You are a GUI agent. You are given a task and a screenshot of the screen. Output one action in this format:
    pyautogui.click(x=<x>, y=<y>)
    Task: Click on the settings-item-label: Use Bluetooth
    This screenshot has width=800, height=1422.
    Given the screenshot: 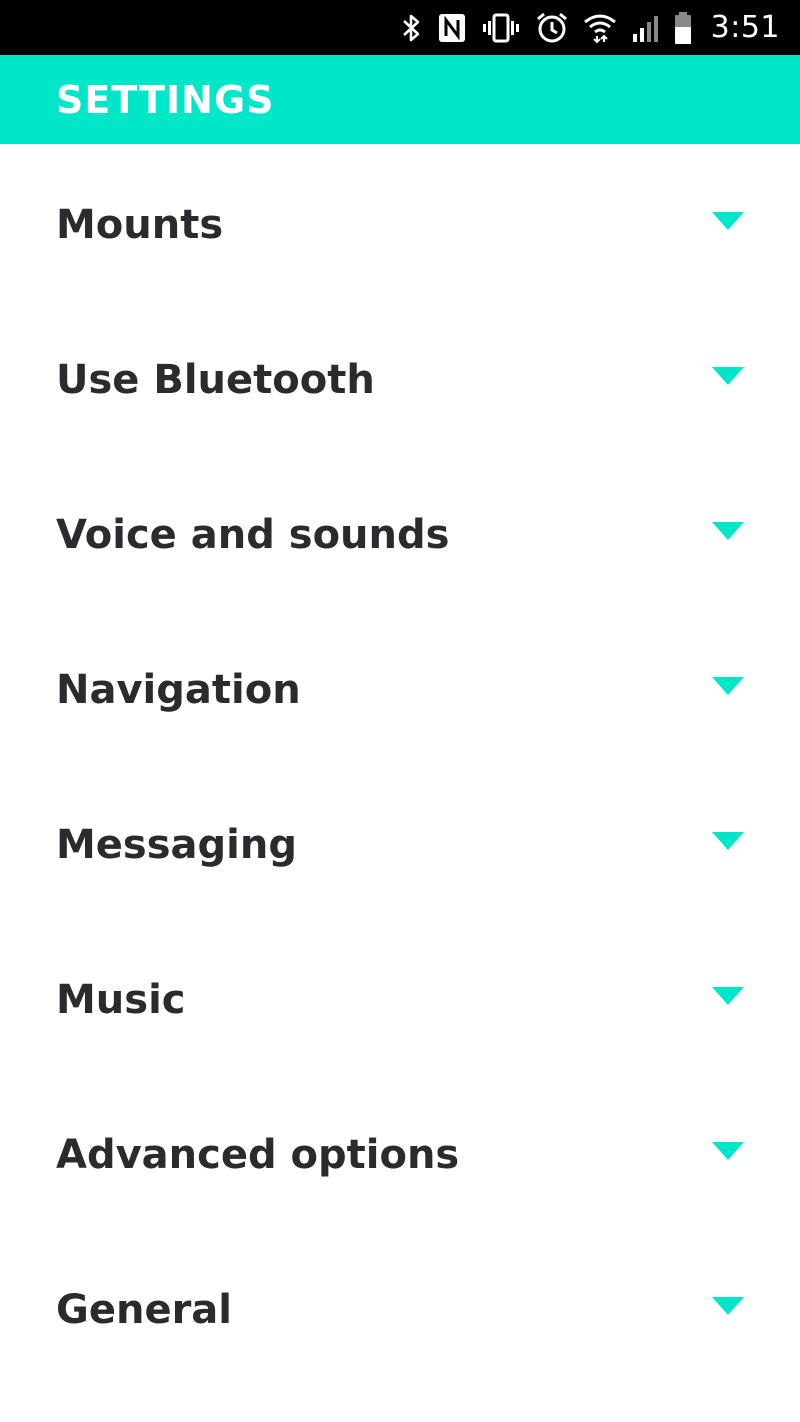 What is the action you would take?
    pyautogui.click(x=215, y=380)
    